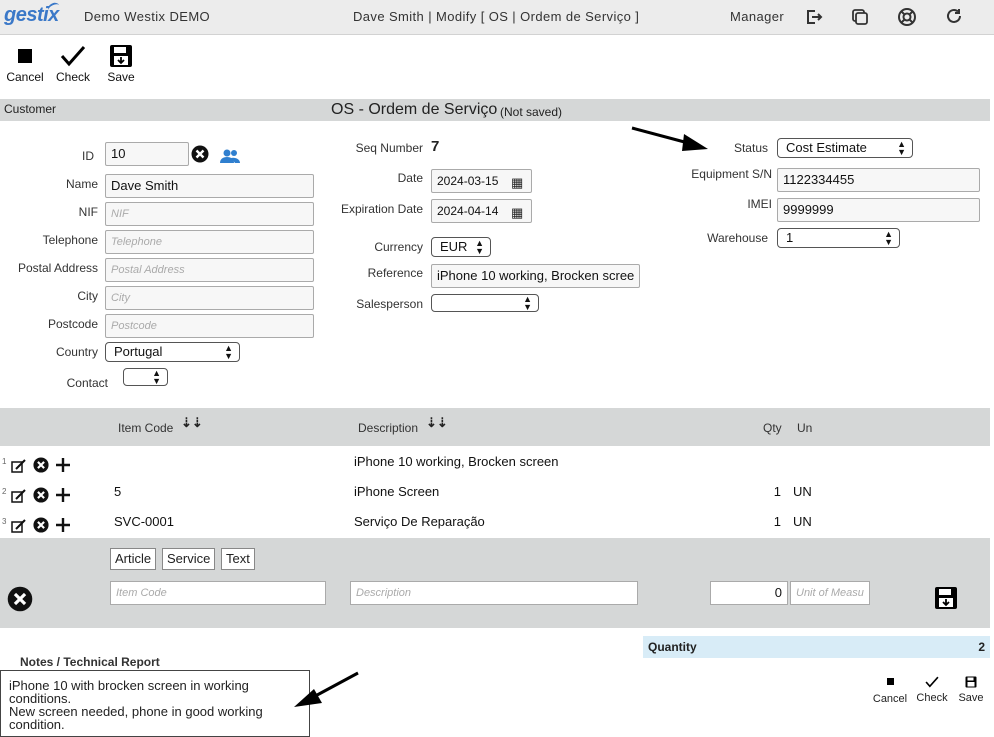 This screenshot has height=737, width=994. I want to click on refresh-icon, so click(954, 17).